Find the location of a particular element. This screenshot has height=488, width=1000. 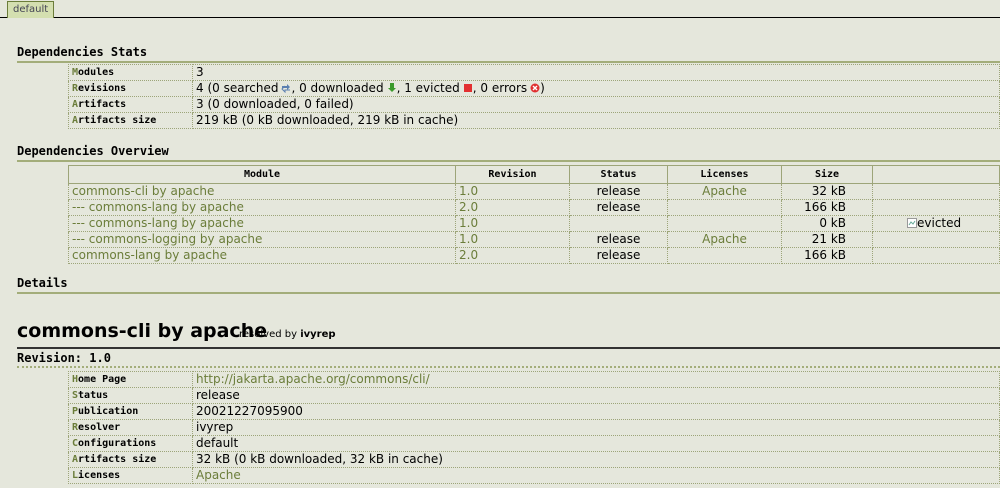

evicted-icon is located at coordinates (467, 88).